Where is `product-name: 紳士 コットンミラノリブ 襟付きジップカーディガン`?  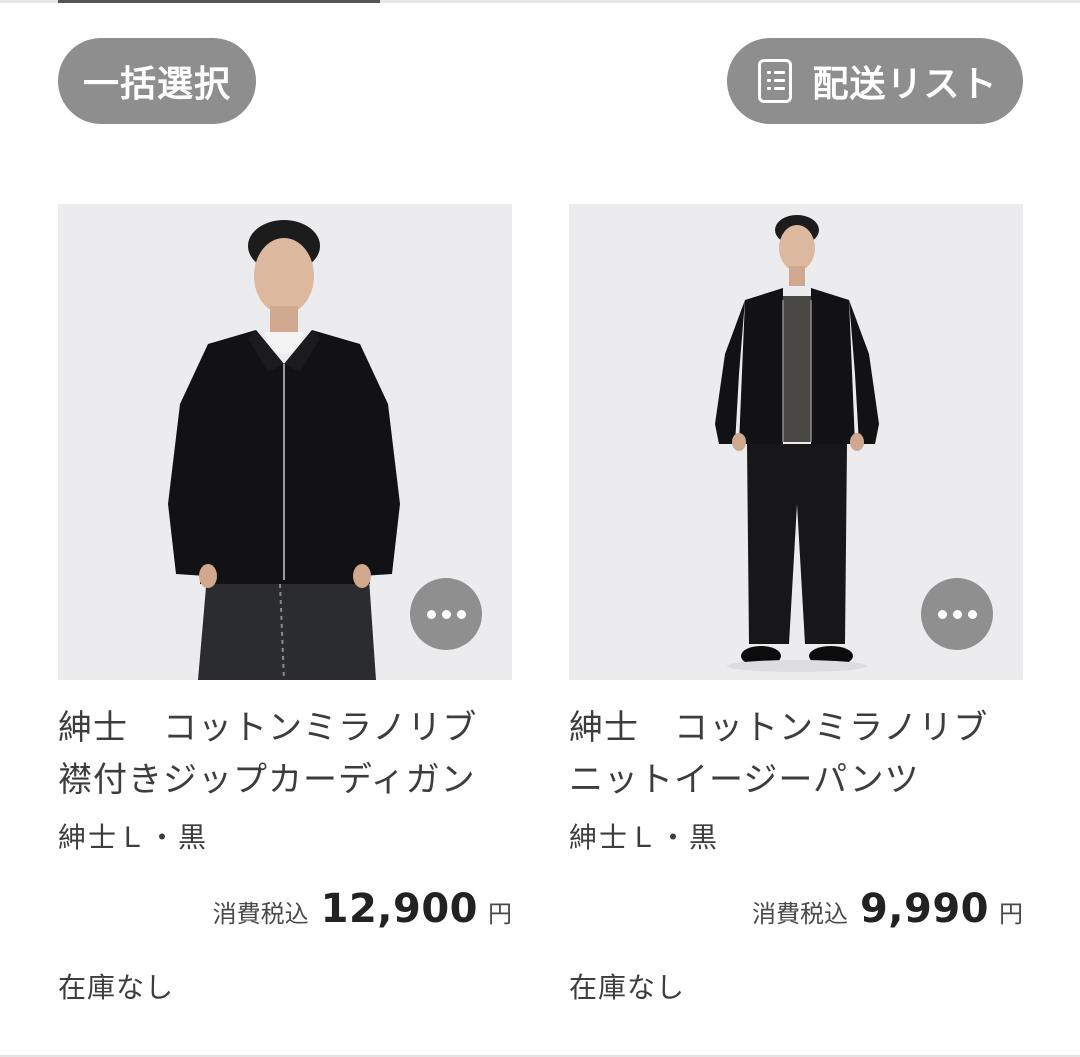
product-name: 紳士 コットンミラノリブ 襟付きジップカーディガン is located at coordinates (285, 754).